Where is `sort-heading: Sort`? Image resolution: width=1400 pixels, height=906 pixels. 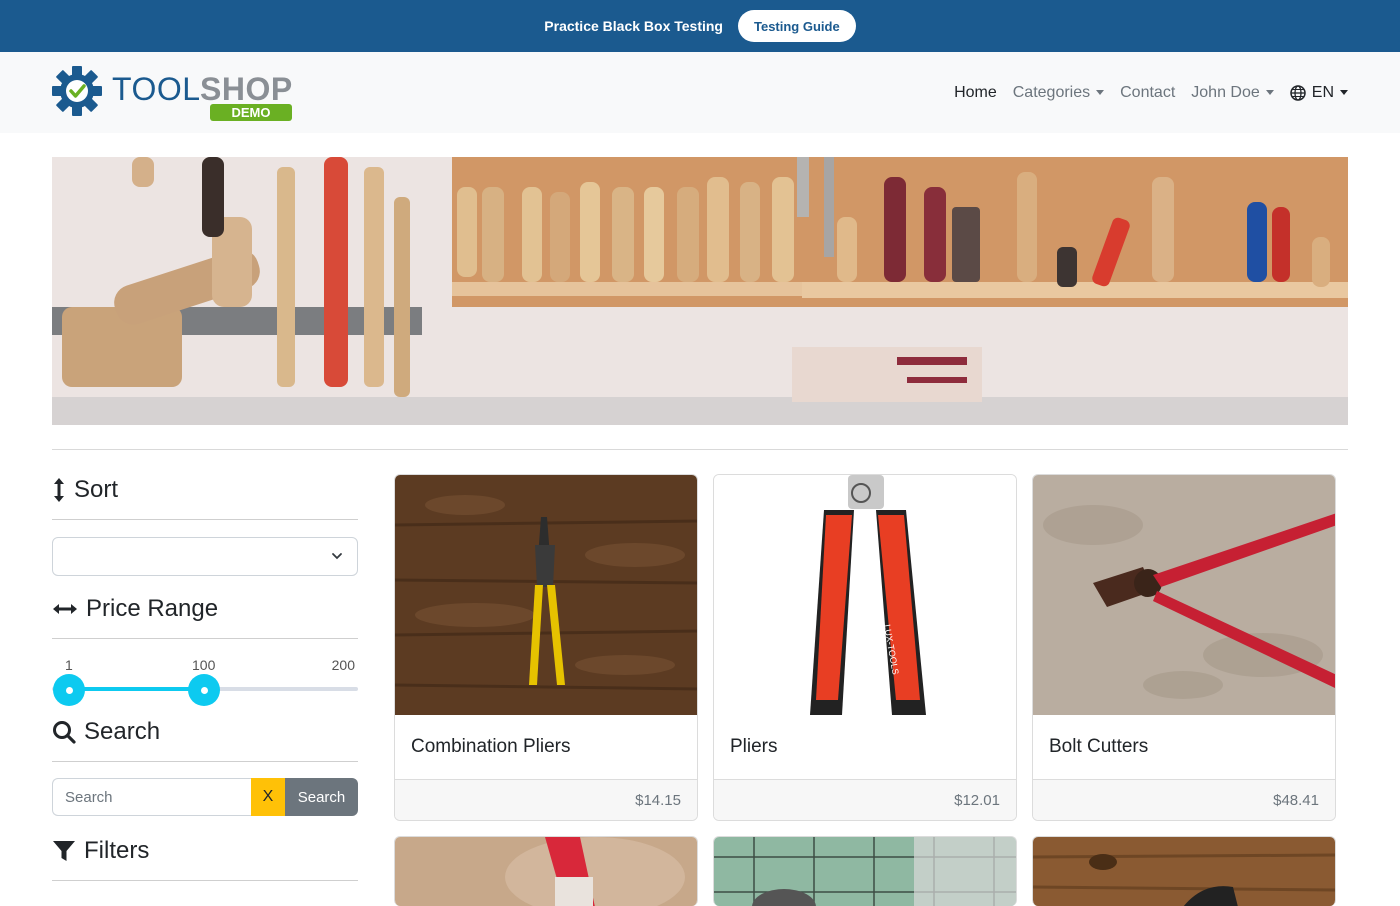
sort-heading: Sort is located at coordinates (205, 490).